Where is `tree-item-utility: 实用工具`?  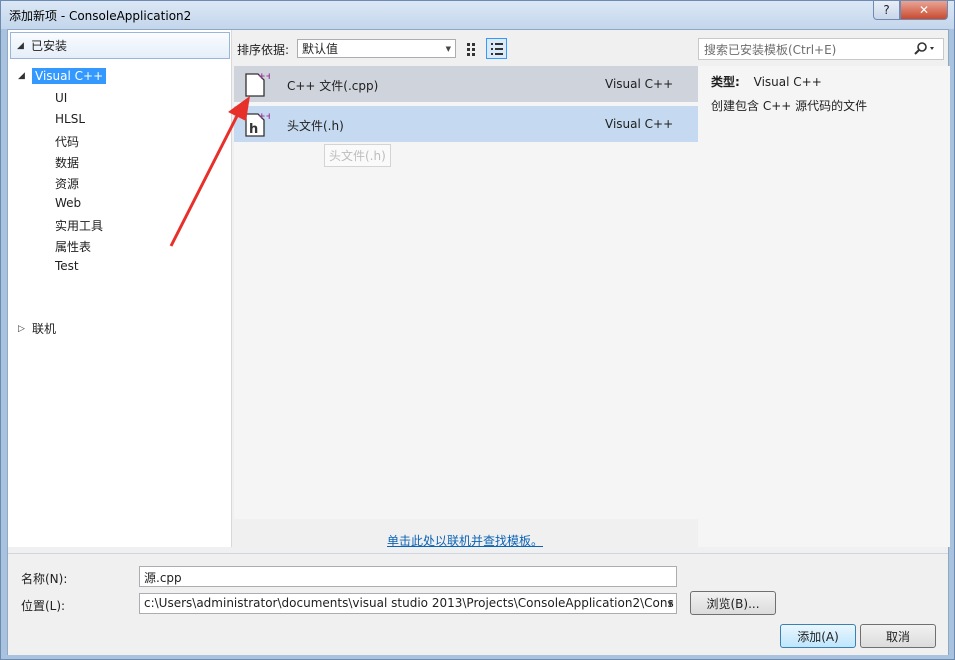 tree-item-utility: 实用工具 is located at coordinates (79, 225).